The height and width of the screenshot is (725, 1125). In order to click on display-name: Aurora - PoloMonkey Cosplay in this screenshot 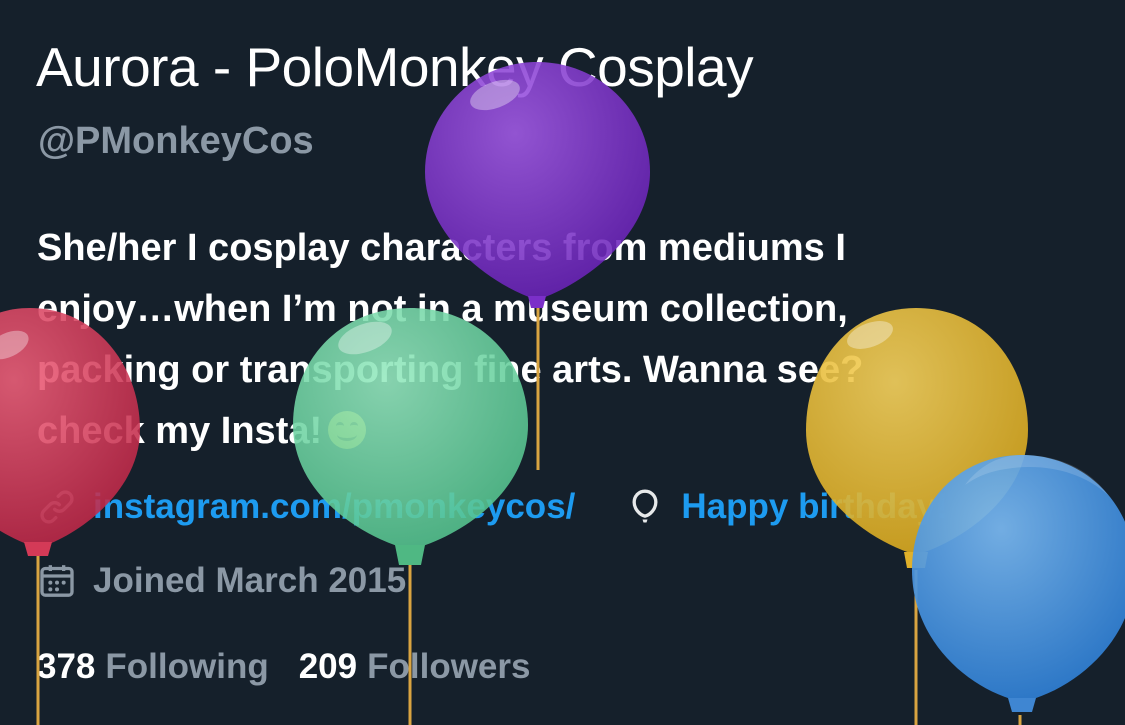, I will do `click(395, 67)`.